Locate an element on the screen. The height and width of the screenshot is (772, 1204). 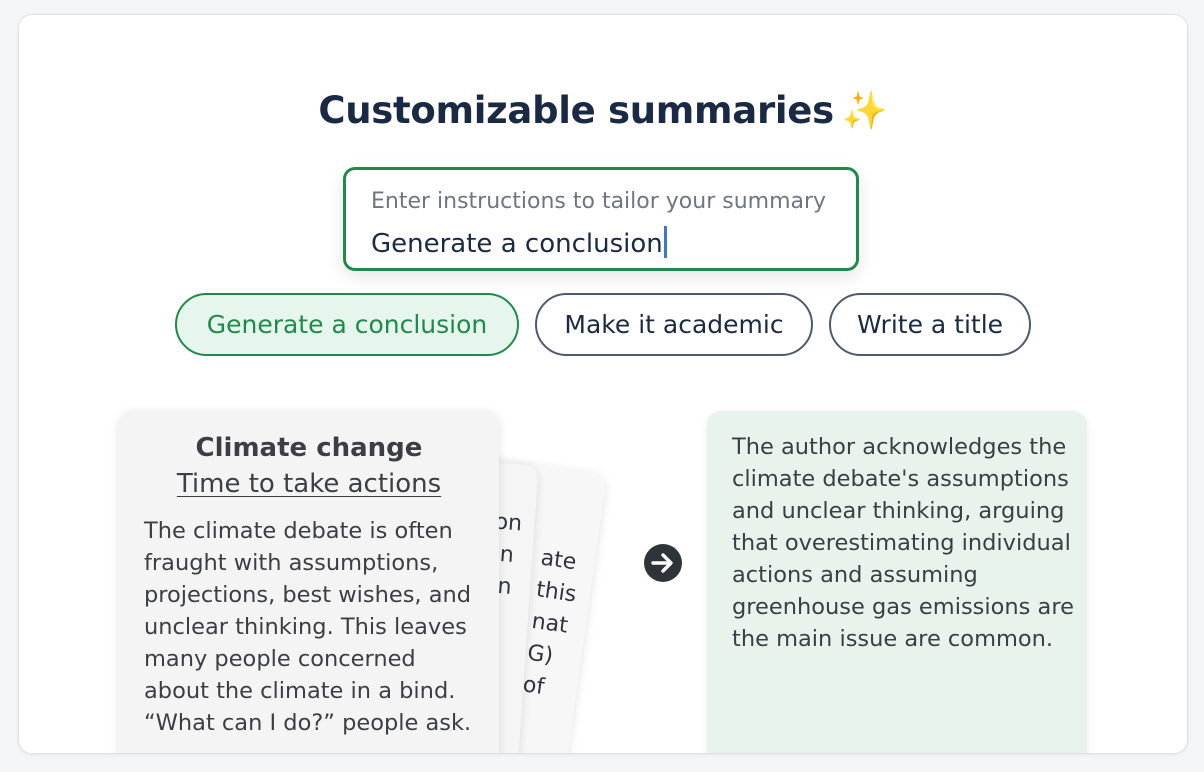
chip-generate-conclusion: Generate a conclusion is located at coordinates (347, 324).